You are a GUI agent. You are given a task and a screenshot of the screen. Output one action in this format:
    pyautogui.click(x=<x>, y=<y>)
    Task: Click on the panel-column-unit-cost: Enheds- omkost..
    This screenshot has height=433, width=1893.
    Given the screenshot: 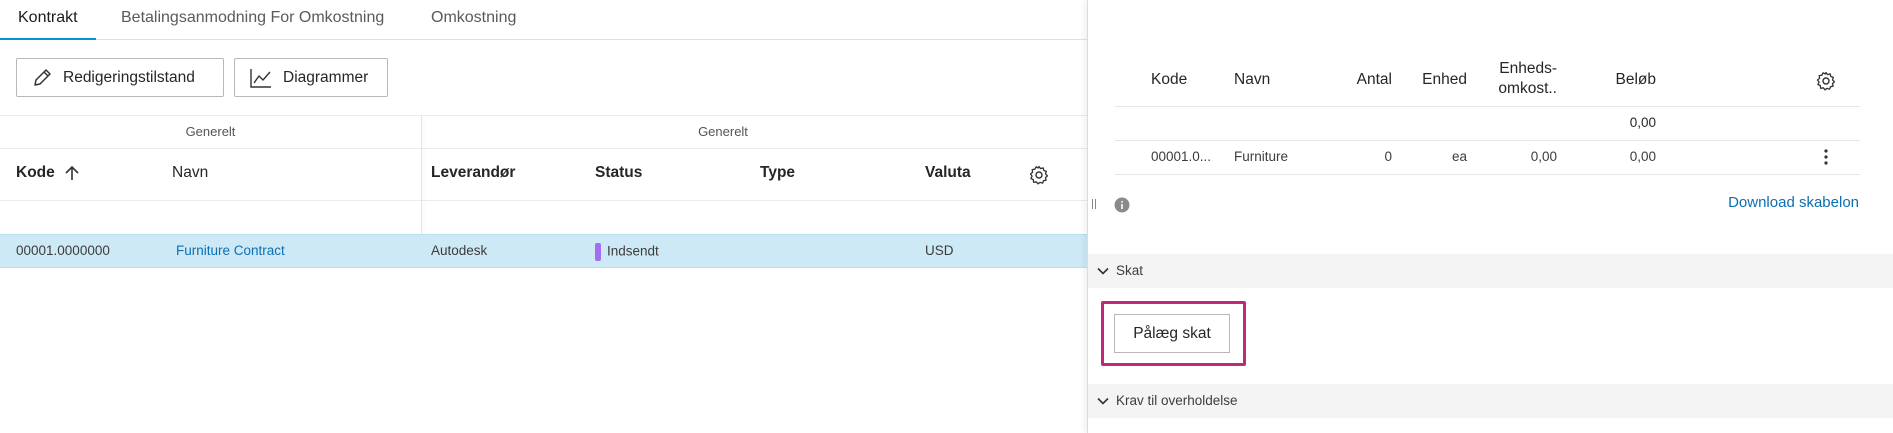 What is the action you would take?
    pyautogui.click(x=1519, y=79)
    